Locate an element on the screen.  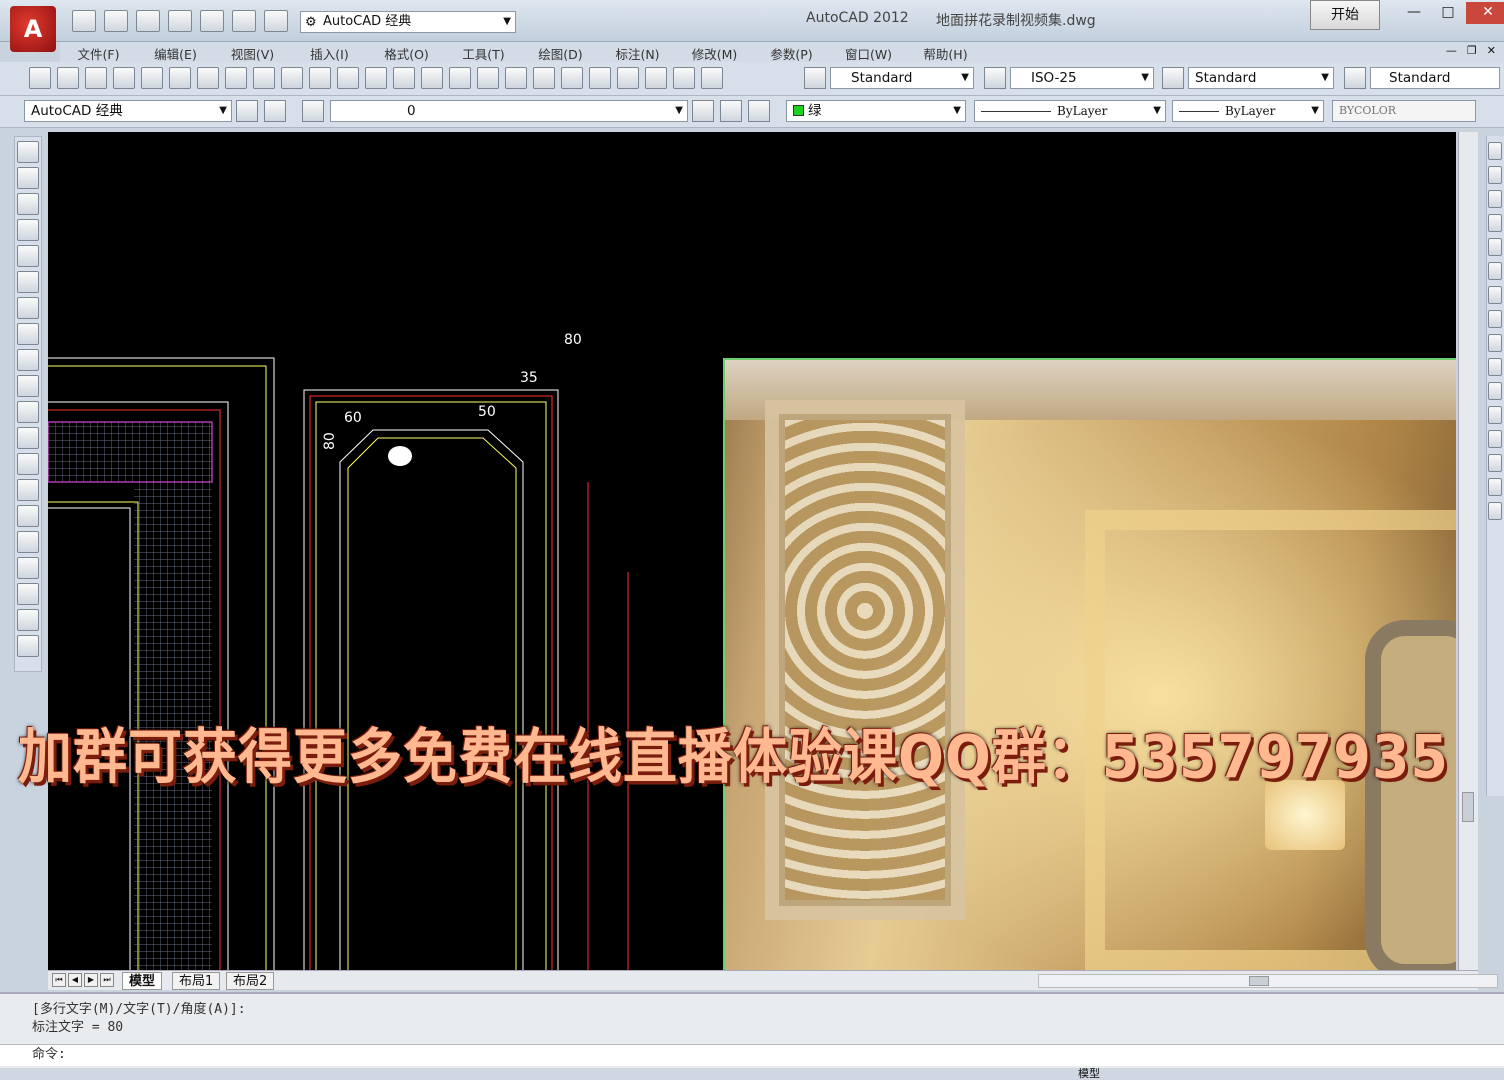
trim-icon is located at coordinates (1495, 367).